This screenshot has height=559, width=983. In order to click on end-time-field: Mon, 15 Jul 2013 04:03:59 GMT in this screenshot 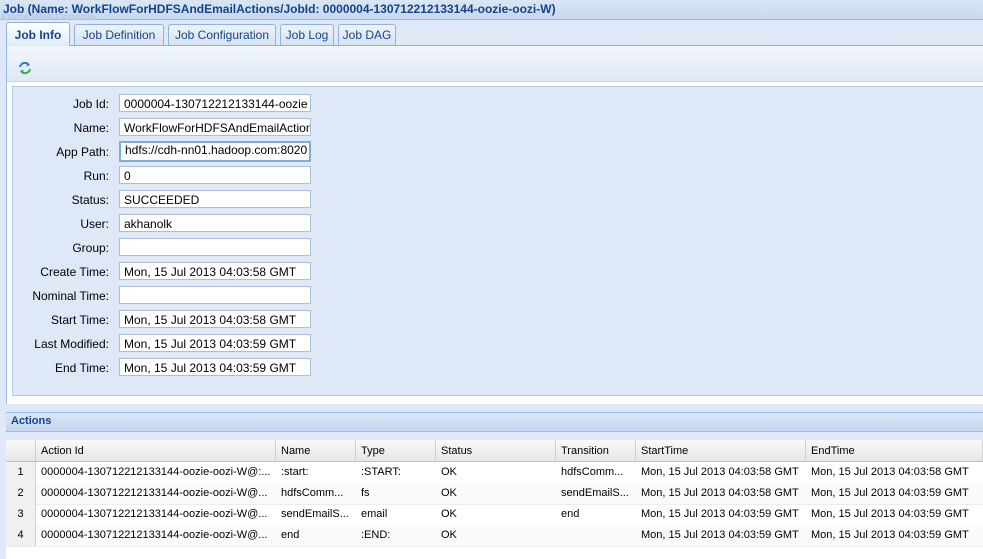, I will do `click(215, 367)`.